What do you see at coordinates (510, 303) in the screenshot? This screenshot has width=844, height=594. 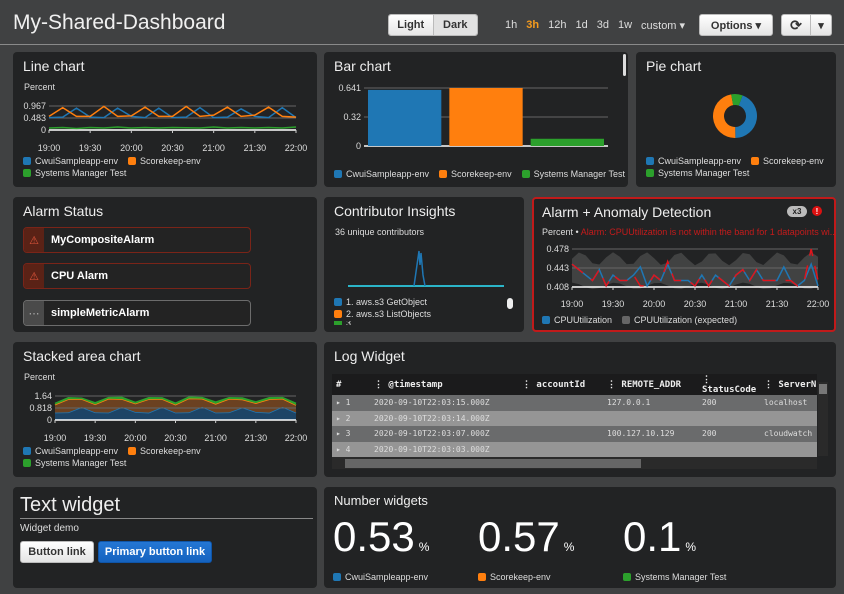 I see `legend-scroll-handle` at bounding box center [510, 303].